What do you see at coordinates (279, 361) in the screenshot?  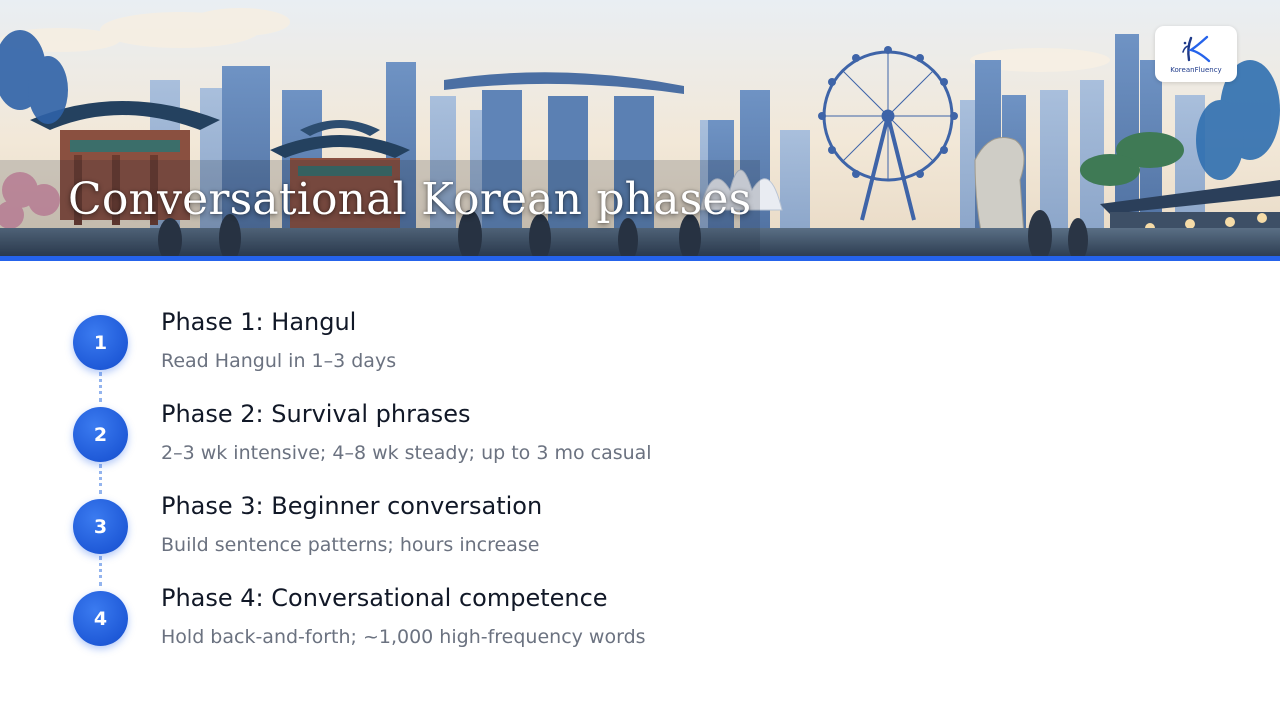 I see `step-description: Read Hangul in 1–3 days` at bounding box center [279, 361].